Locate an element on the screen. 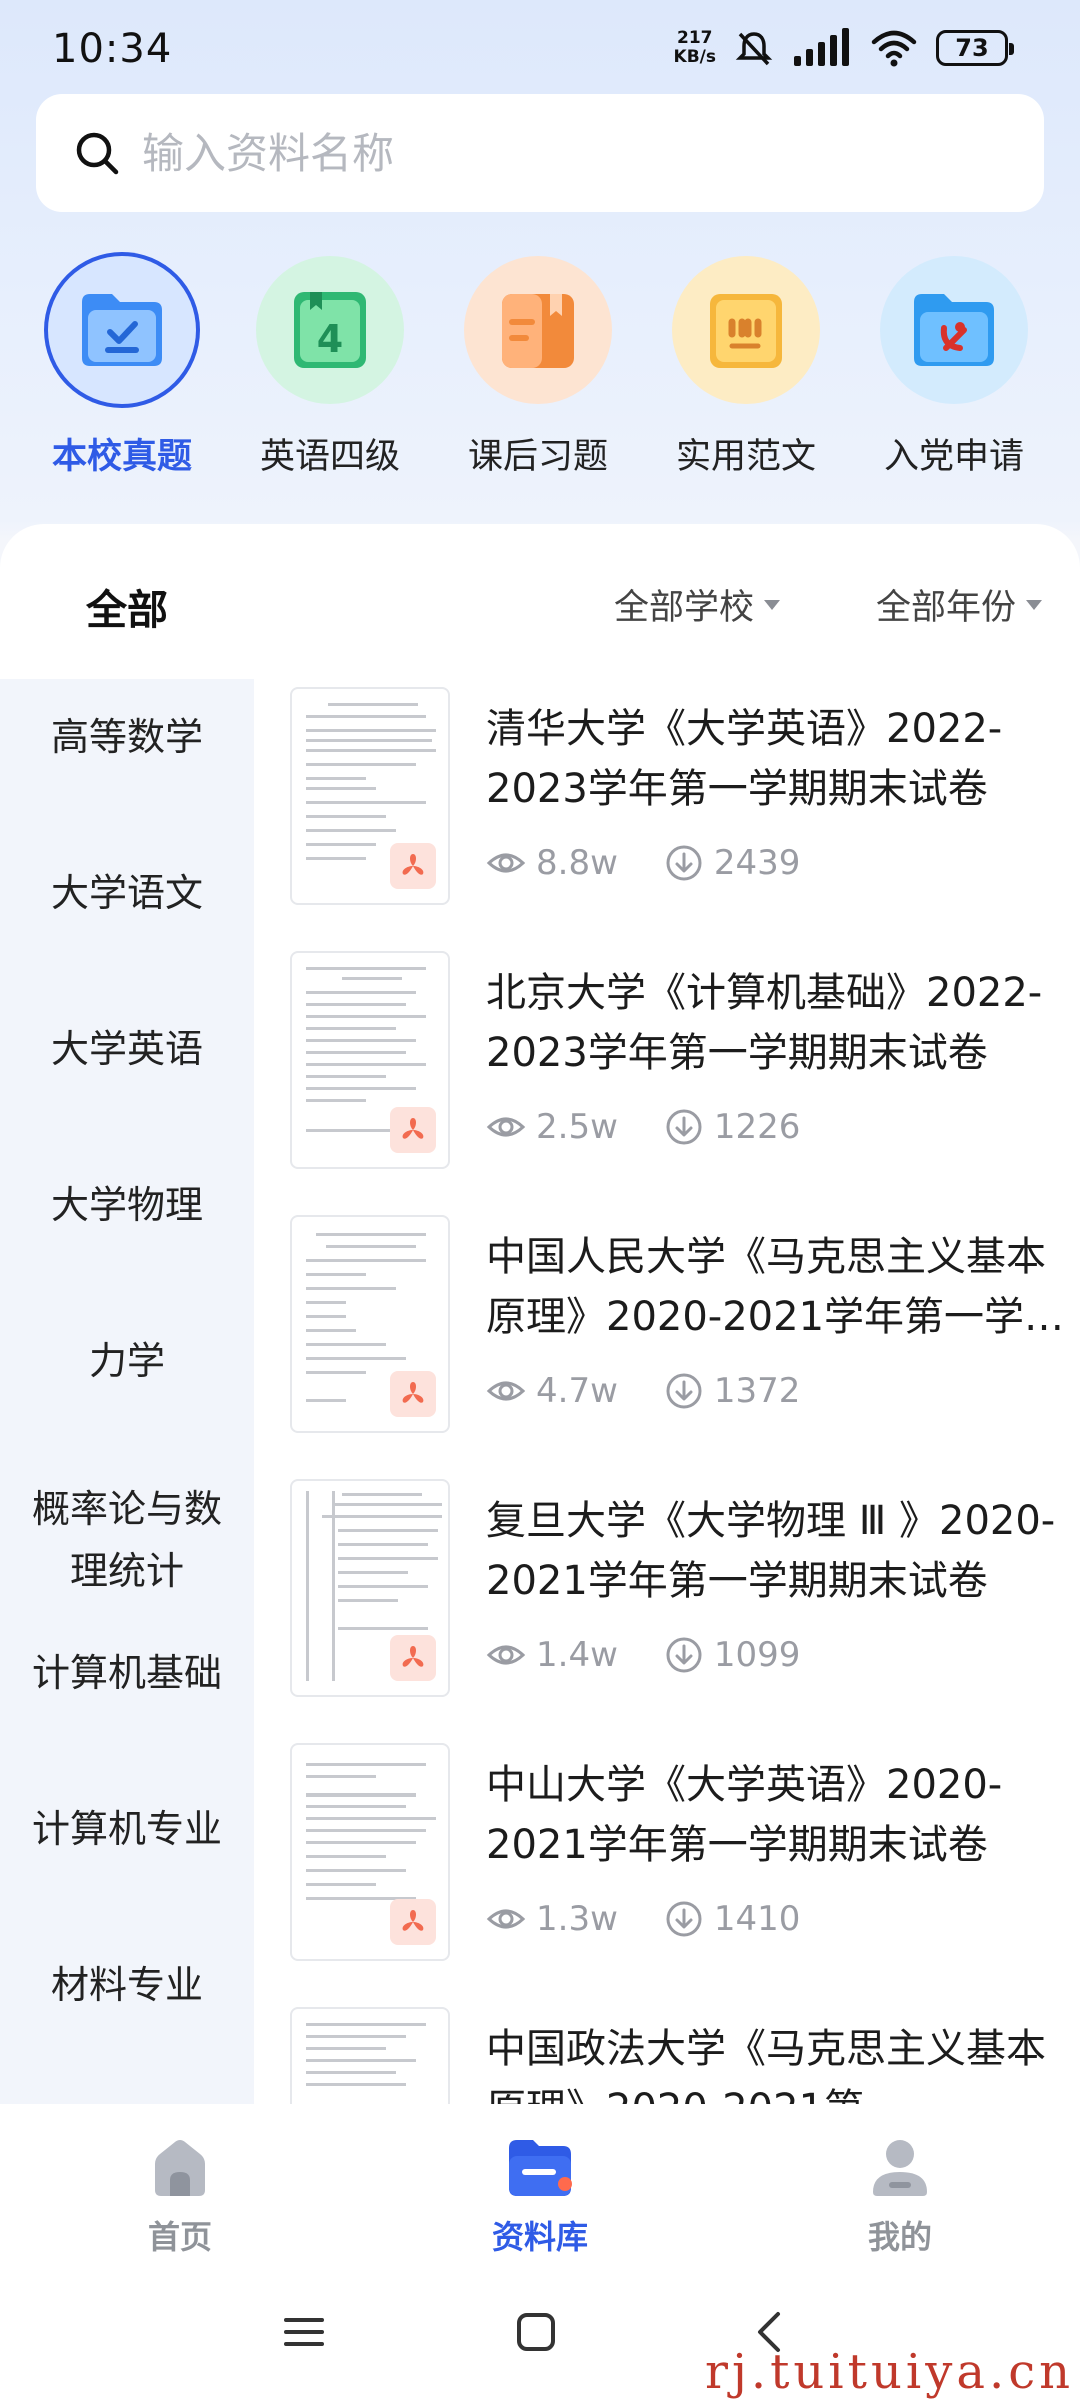  category-school-exams: 本校真题 is located at coordinates (122, 367).